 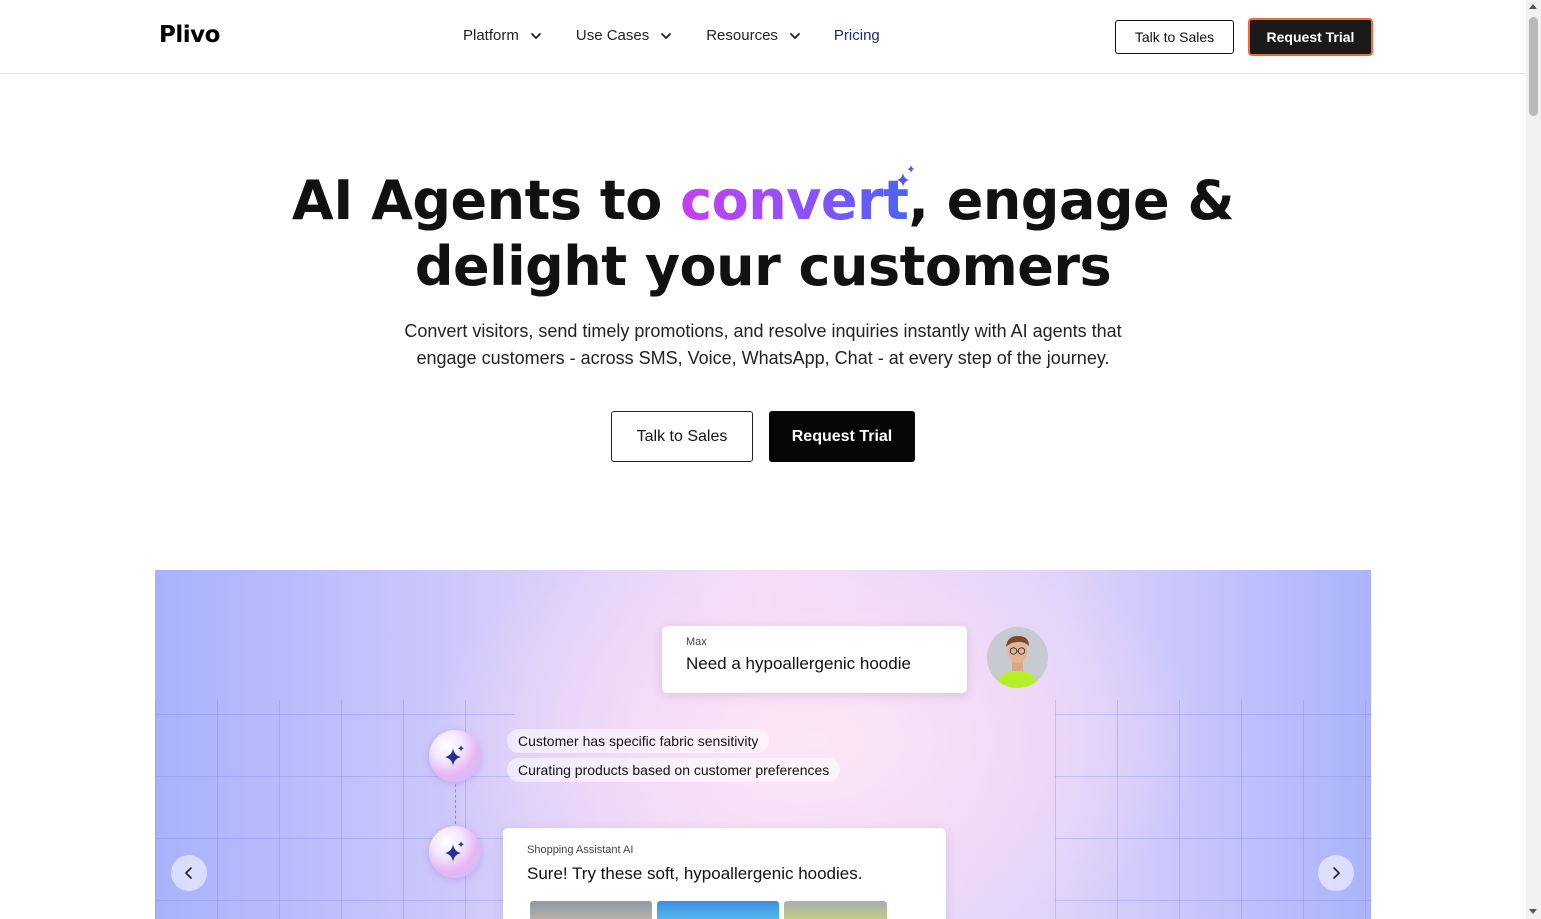 I want to click on header-request-trial-button: Request Trial, so click(x=1310, y=37).